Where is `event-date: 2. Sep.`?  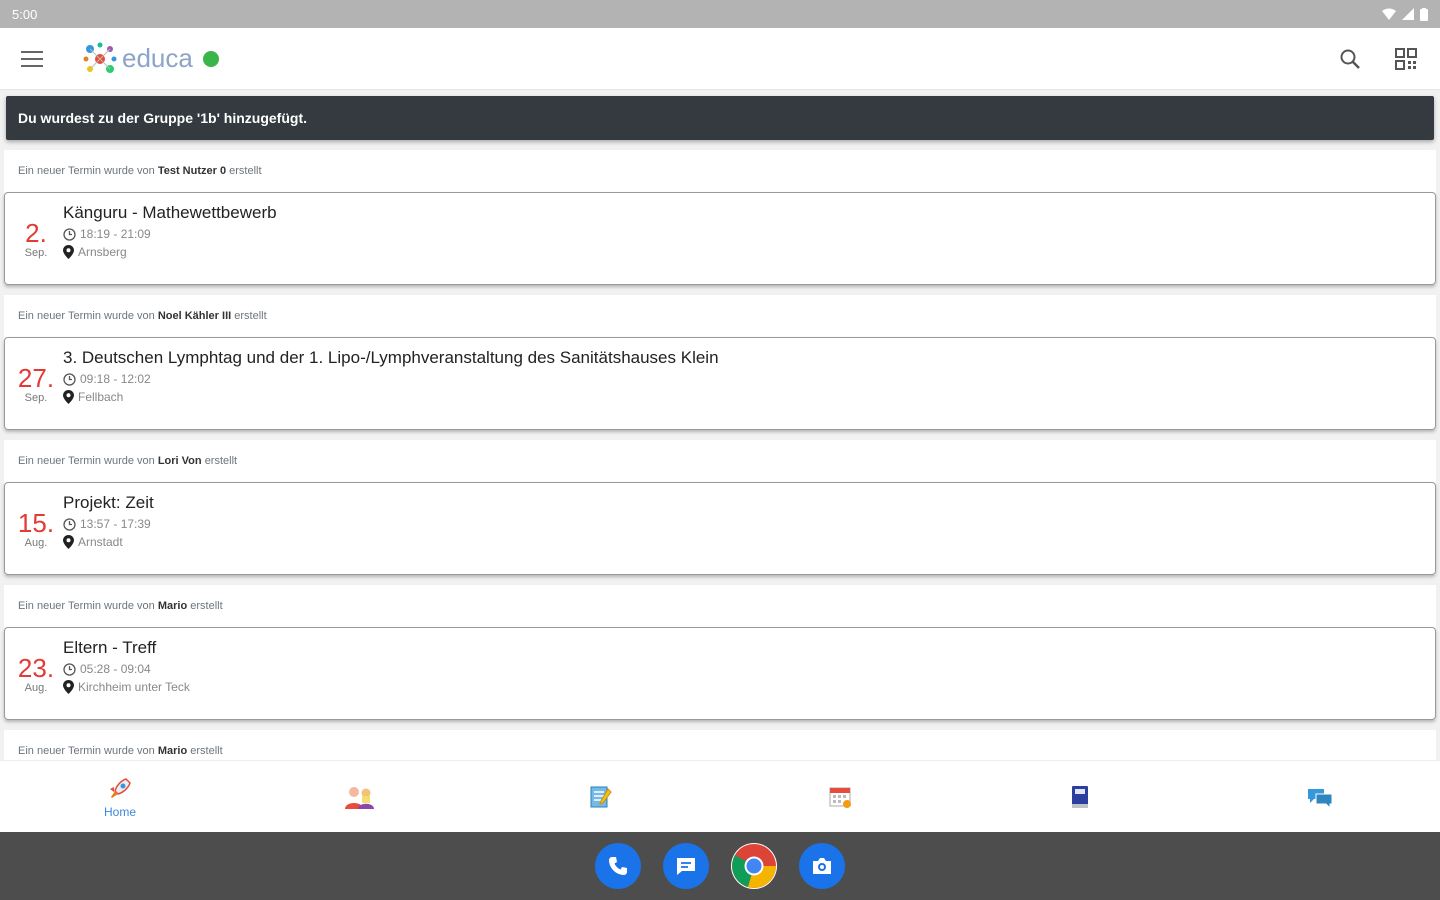 event-date: 2. Sep. is located at coordinates (36, 238).